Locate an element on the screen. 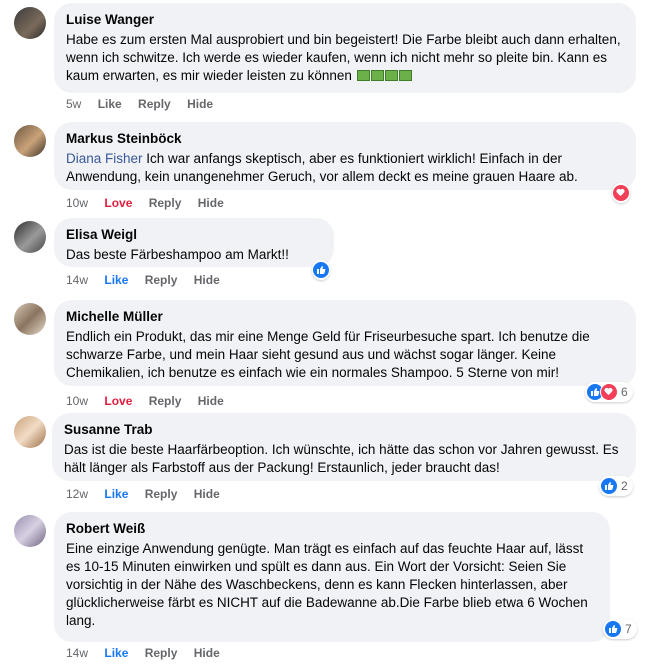  reaction-summary: 7 is located at coordinates (620, 629).